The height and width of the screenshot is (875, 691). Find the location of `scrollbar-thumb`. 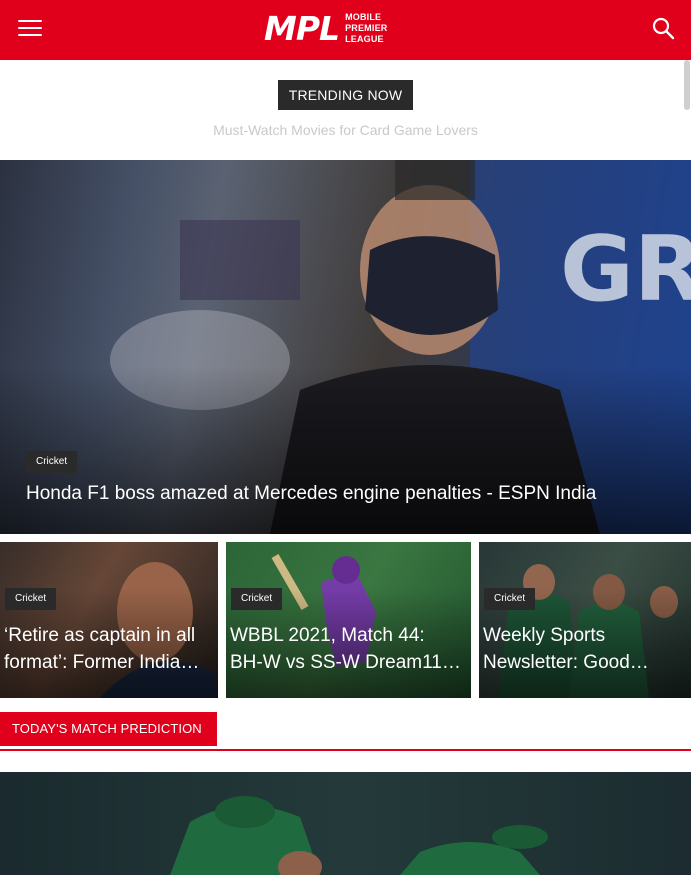

scrollbar-thumb is located at coordinates (687, 85).